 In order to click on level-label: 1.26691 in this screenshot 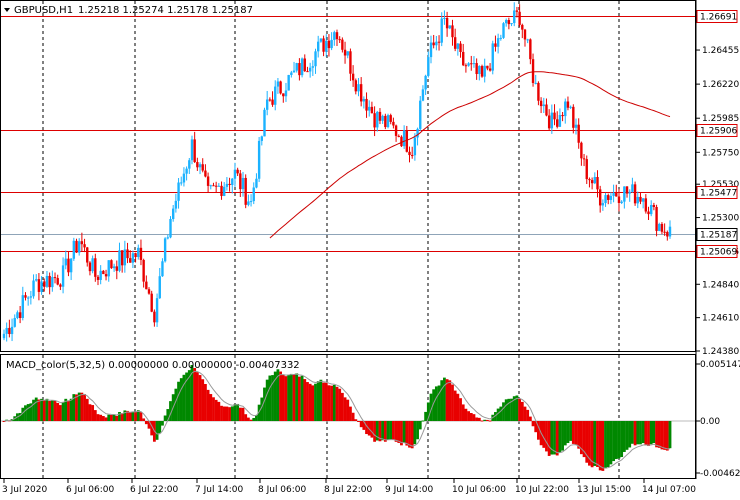, I will do `click(718, 18)`.